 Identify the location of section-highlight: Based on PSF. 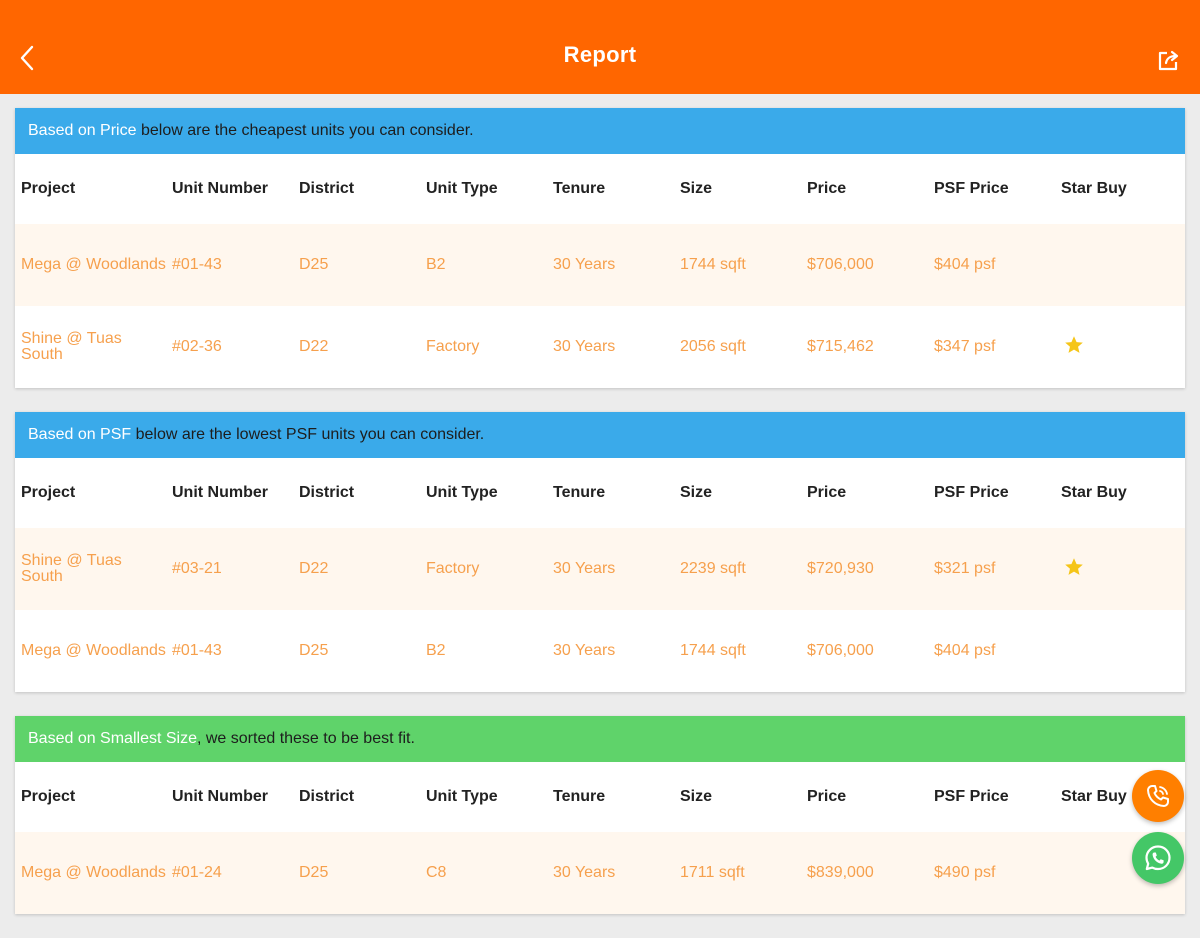
(80, 434).